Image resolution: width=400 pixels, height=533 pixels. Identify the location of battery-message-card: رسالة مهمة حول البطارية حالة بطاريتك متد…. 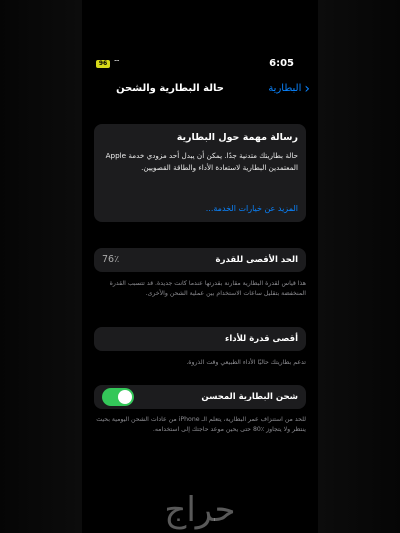
(200, 173).